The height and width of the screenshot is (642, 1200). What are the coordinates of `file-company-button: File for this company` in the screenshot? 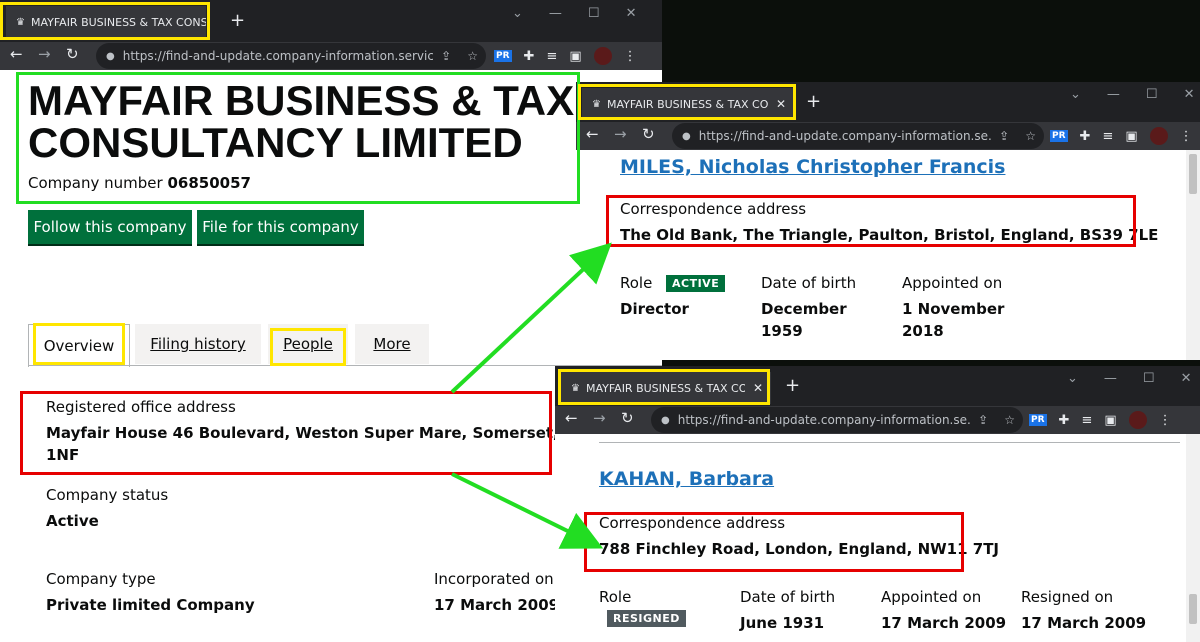 It's located at (280, 227).